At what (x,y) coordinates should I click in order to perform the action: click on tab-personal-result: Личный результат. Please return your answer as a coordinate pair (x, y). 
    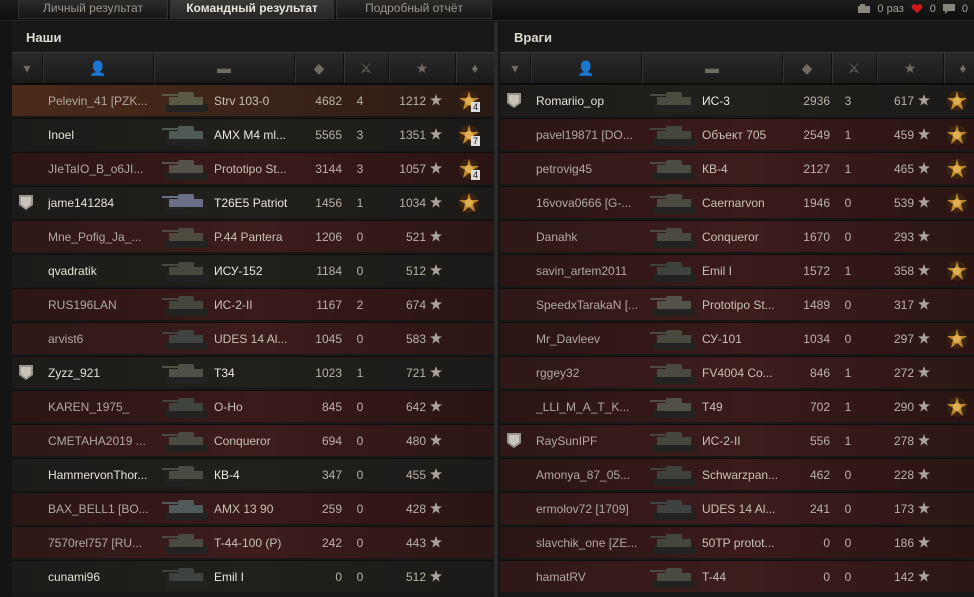
    Looking at the image, I should click on (93, 9).